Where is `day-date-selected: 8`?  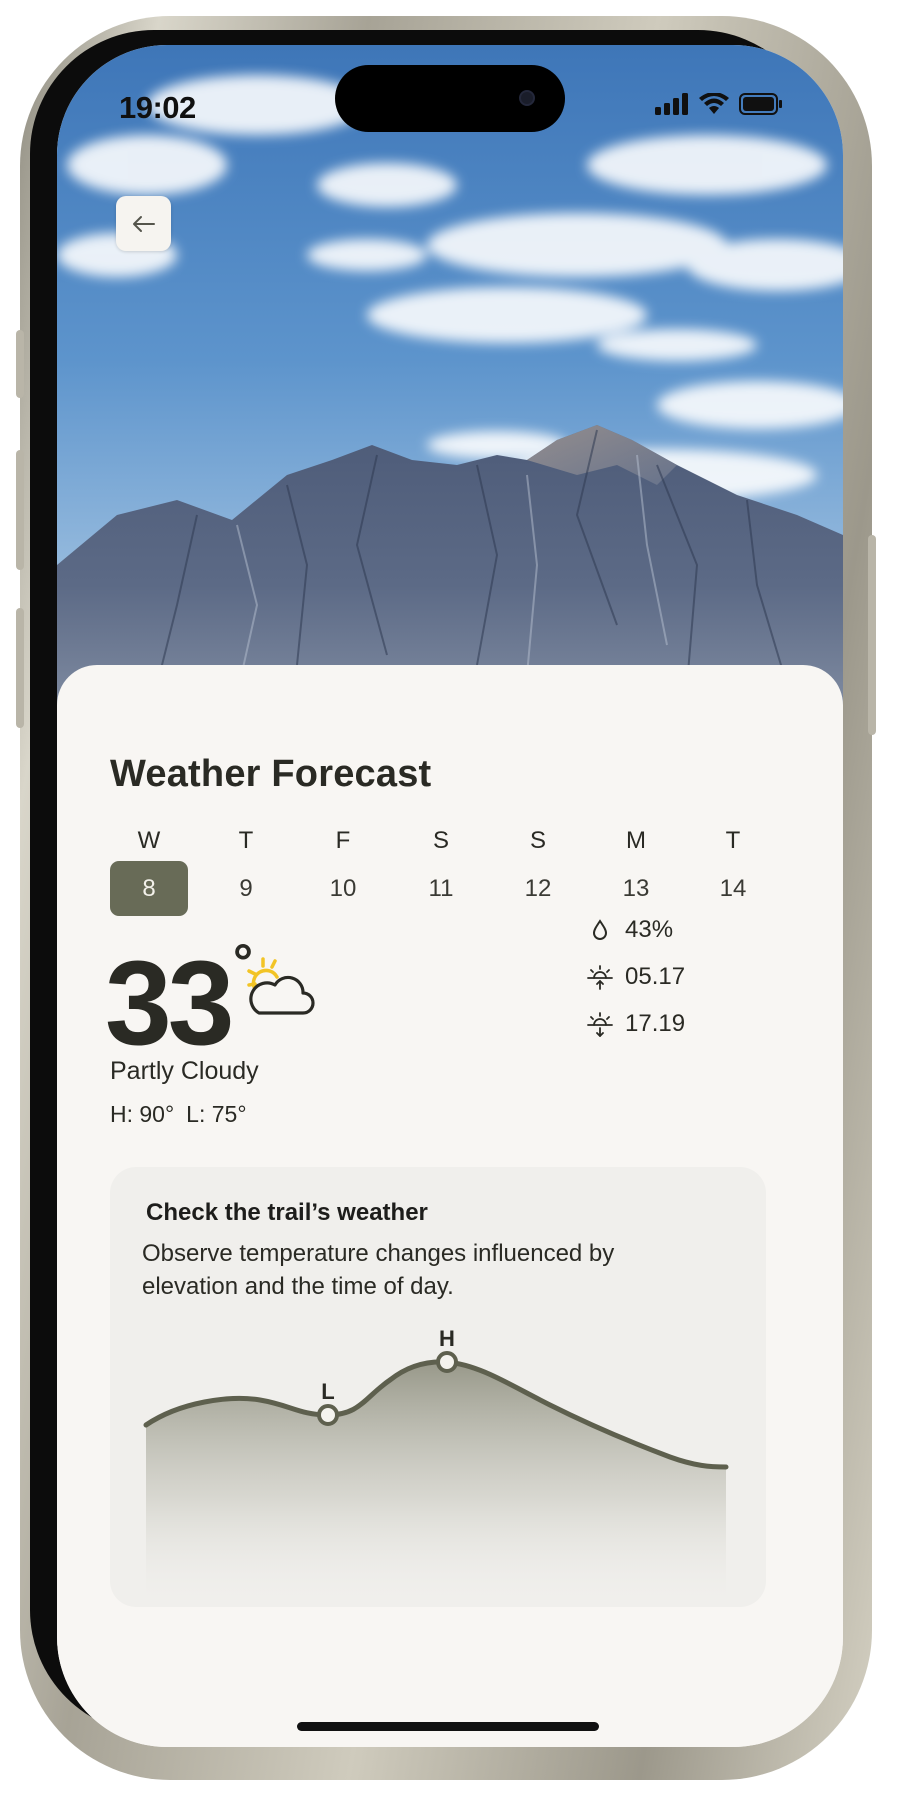
day-date-selected: 8 is located at coordinates (149, 888).